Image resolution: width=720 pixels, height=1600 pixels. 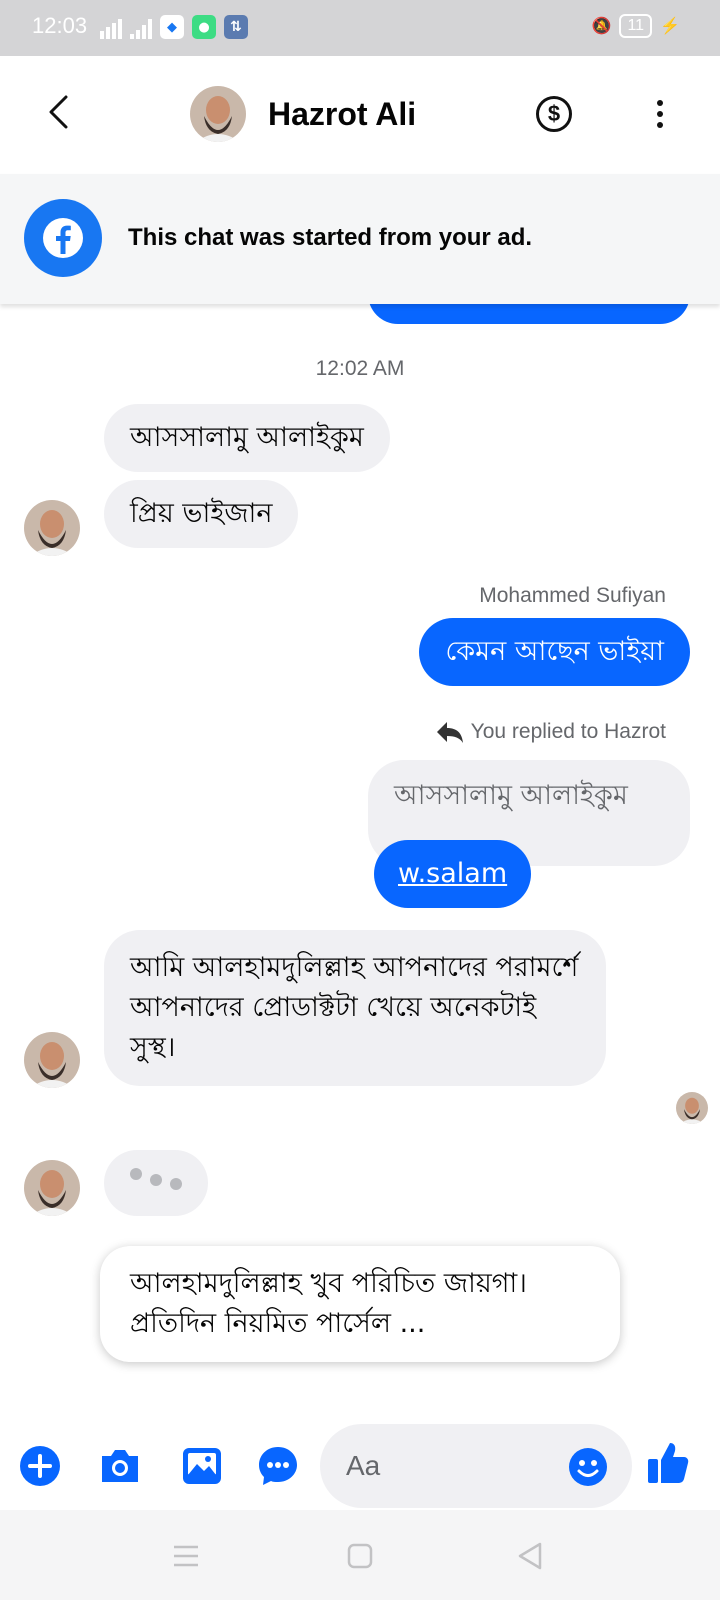 I want to click on status-time: 12:03, so click(x=60, y=25).